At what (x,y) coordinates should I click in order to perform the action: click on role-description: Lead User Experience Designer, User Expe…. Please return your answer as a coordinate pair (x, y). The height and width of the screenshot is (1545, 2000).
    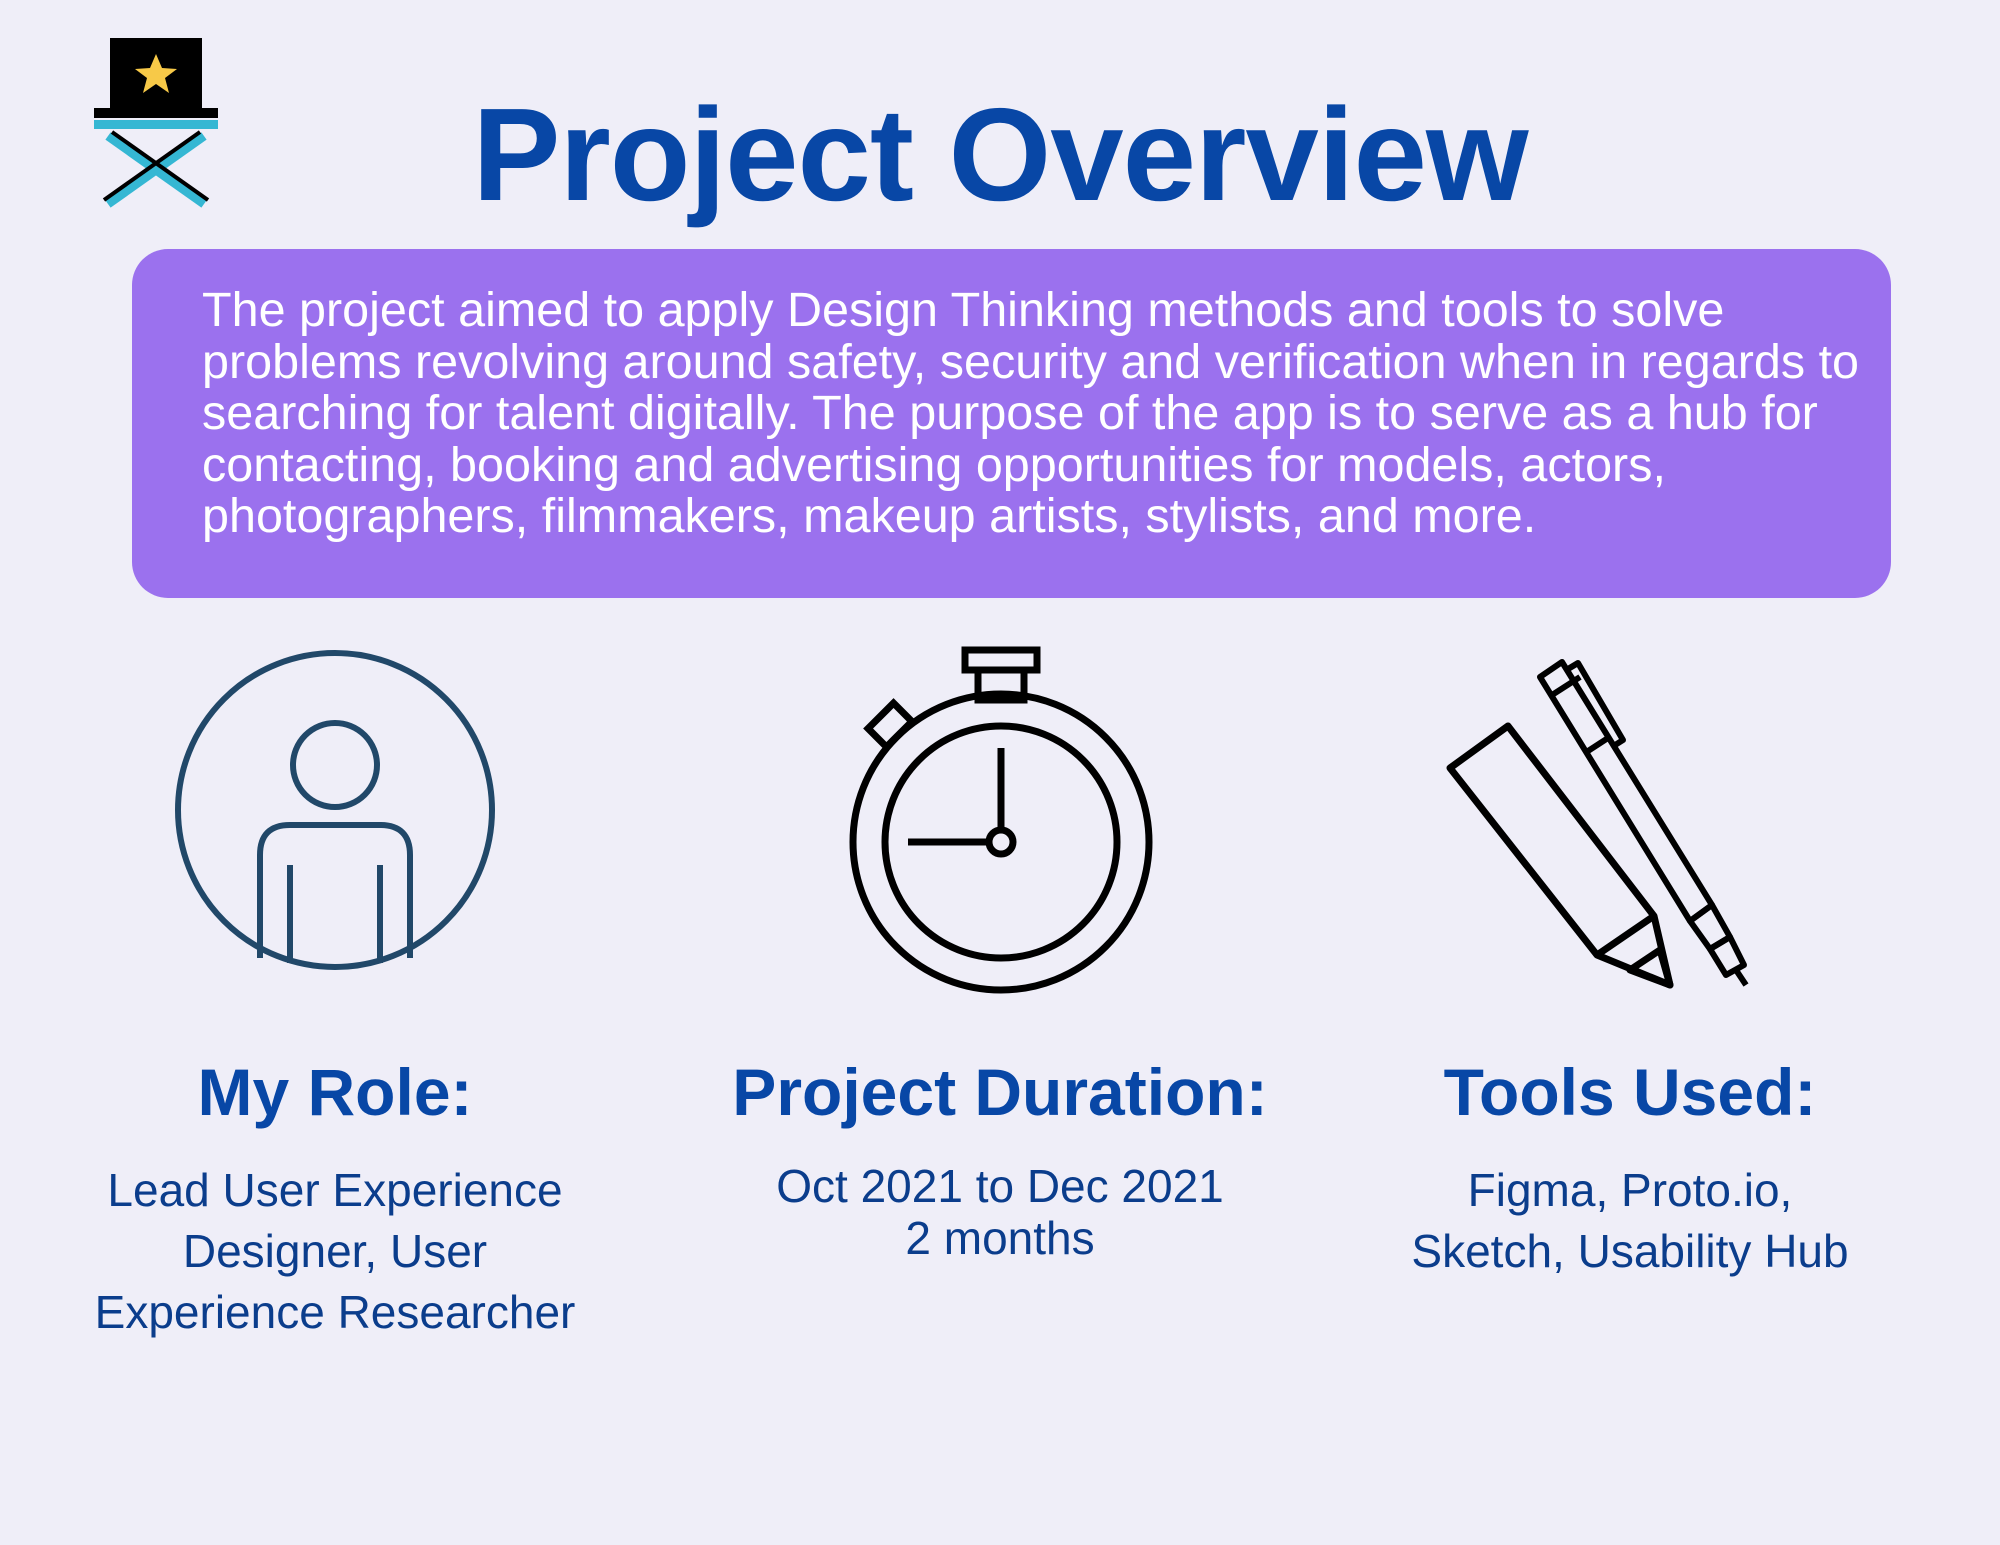
    Looking at the image, I should click on (335, 1251).